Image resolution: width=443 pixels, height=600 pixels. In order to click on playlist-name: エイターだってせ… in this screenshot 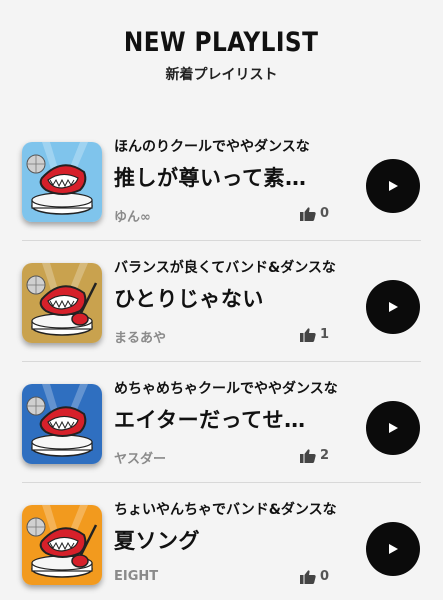, I will do `click(210, 419)`.